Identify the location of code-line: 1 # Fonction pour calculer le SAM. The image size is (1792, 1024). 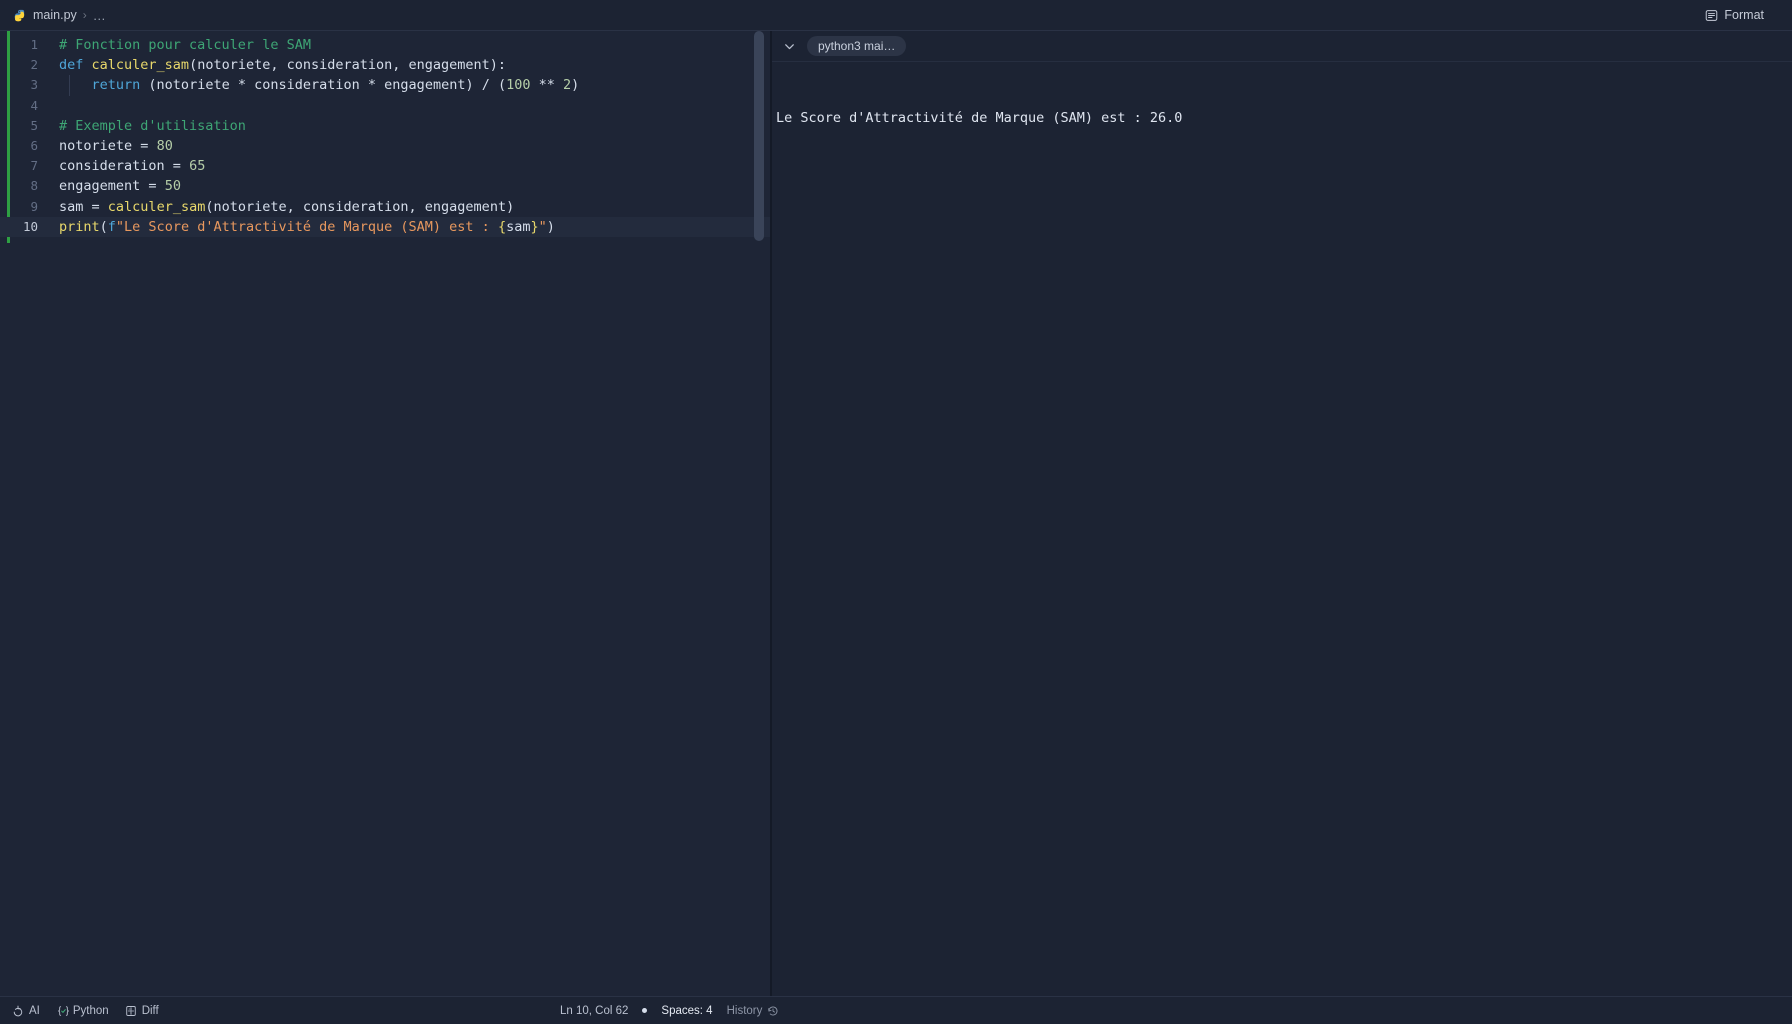
(386, 45).